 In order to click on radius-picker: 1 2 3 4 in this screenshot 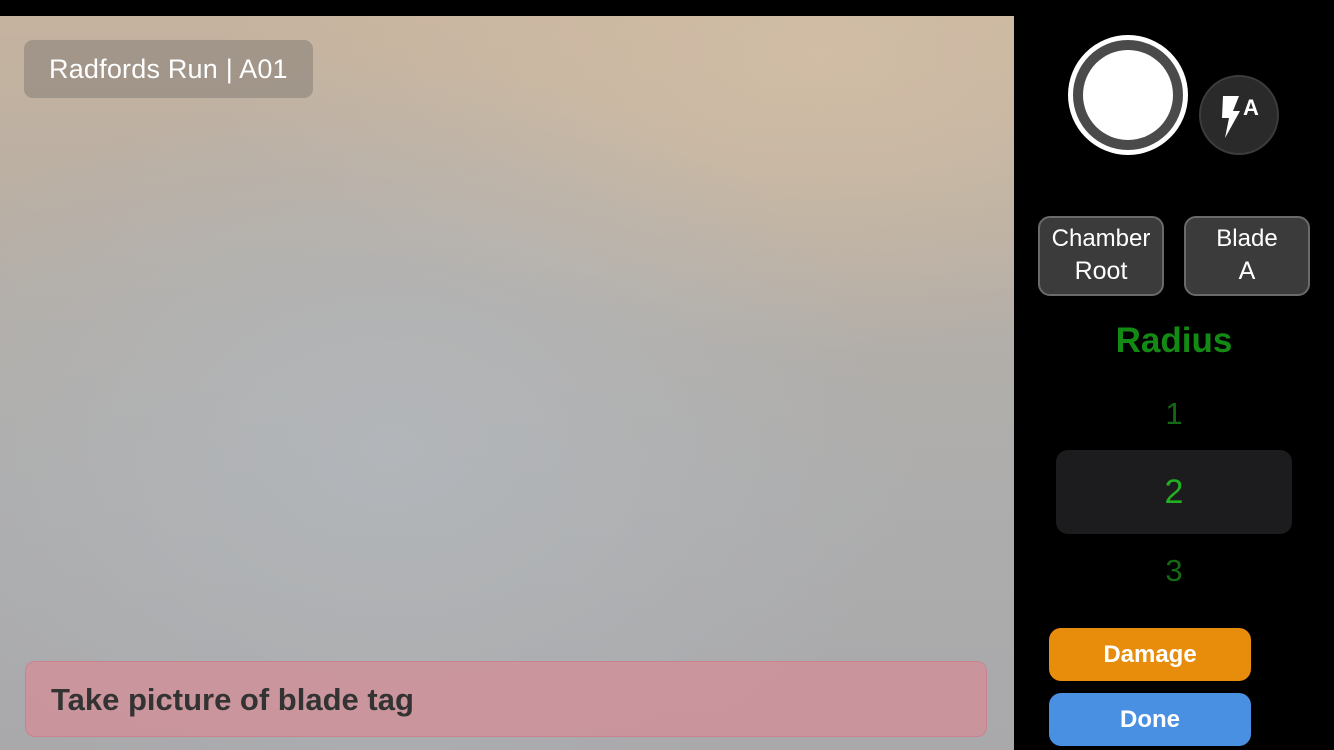, I will do `click(1174, 510)`.